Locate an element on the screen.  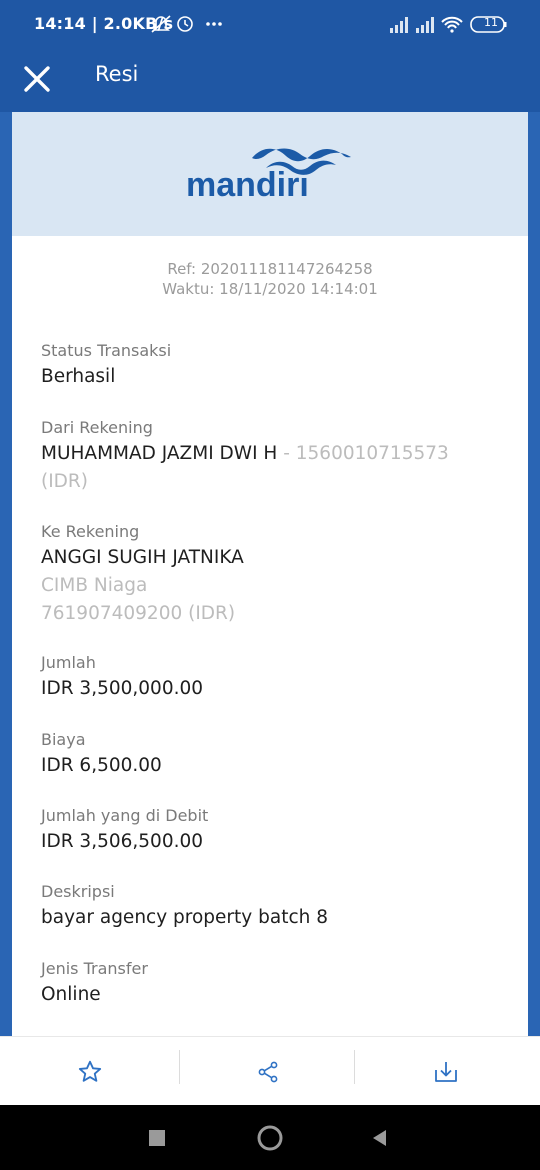
favorite-button is located at coordinates (90, 1071).